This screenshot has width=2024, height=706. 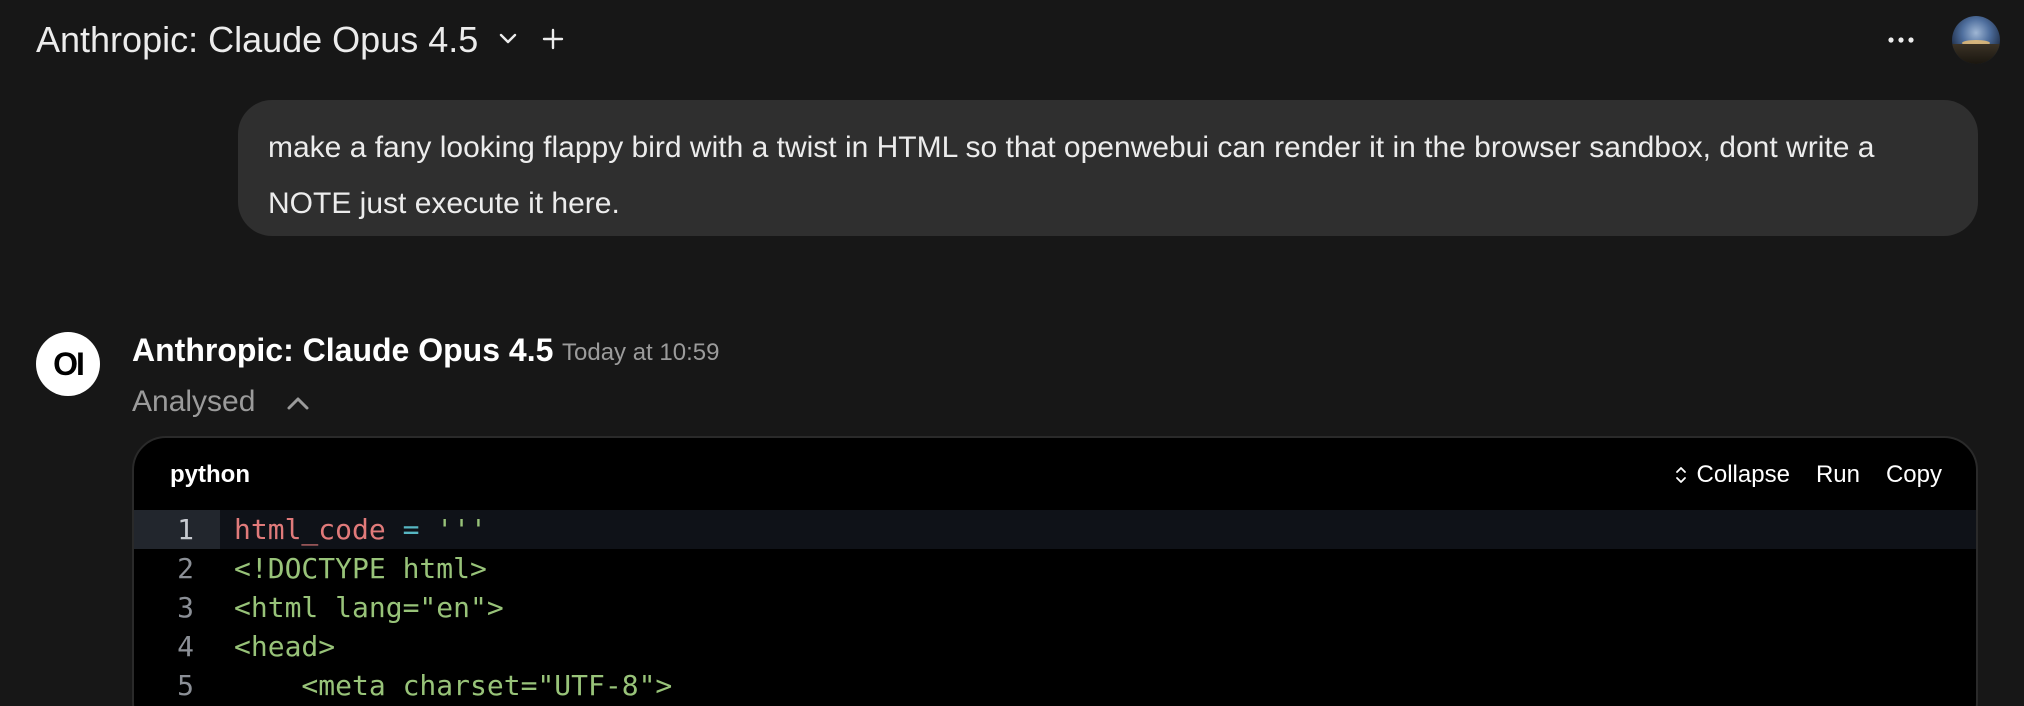 What do you see at coordinates (310, 529) in the screenshot?
I see `code-token-variable: html_code` at bounding box center [310, 529].